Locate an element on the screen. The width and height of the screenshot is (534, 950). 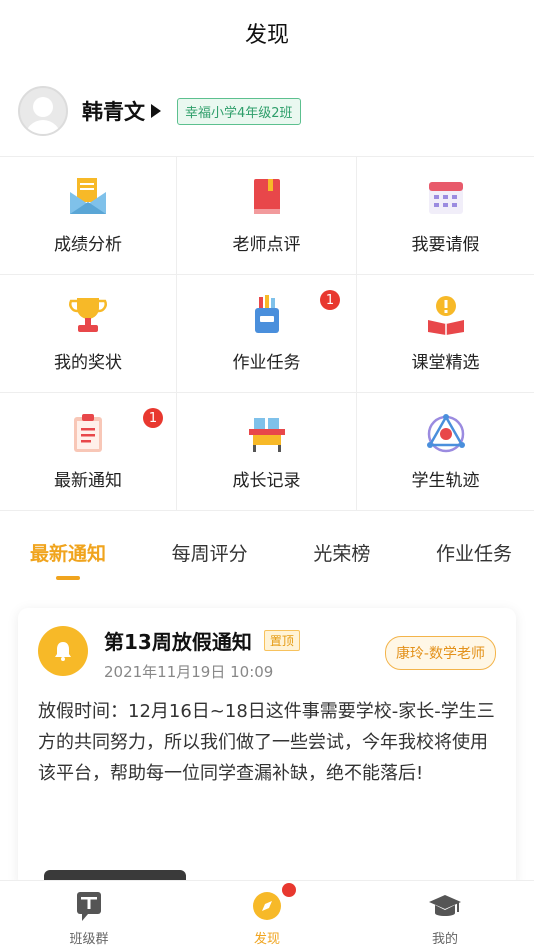
profile-section: 韩青文 幸福小学4年级2班 is located at coordinates (267, 111).